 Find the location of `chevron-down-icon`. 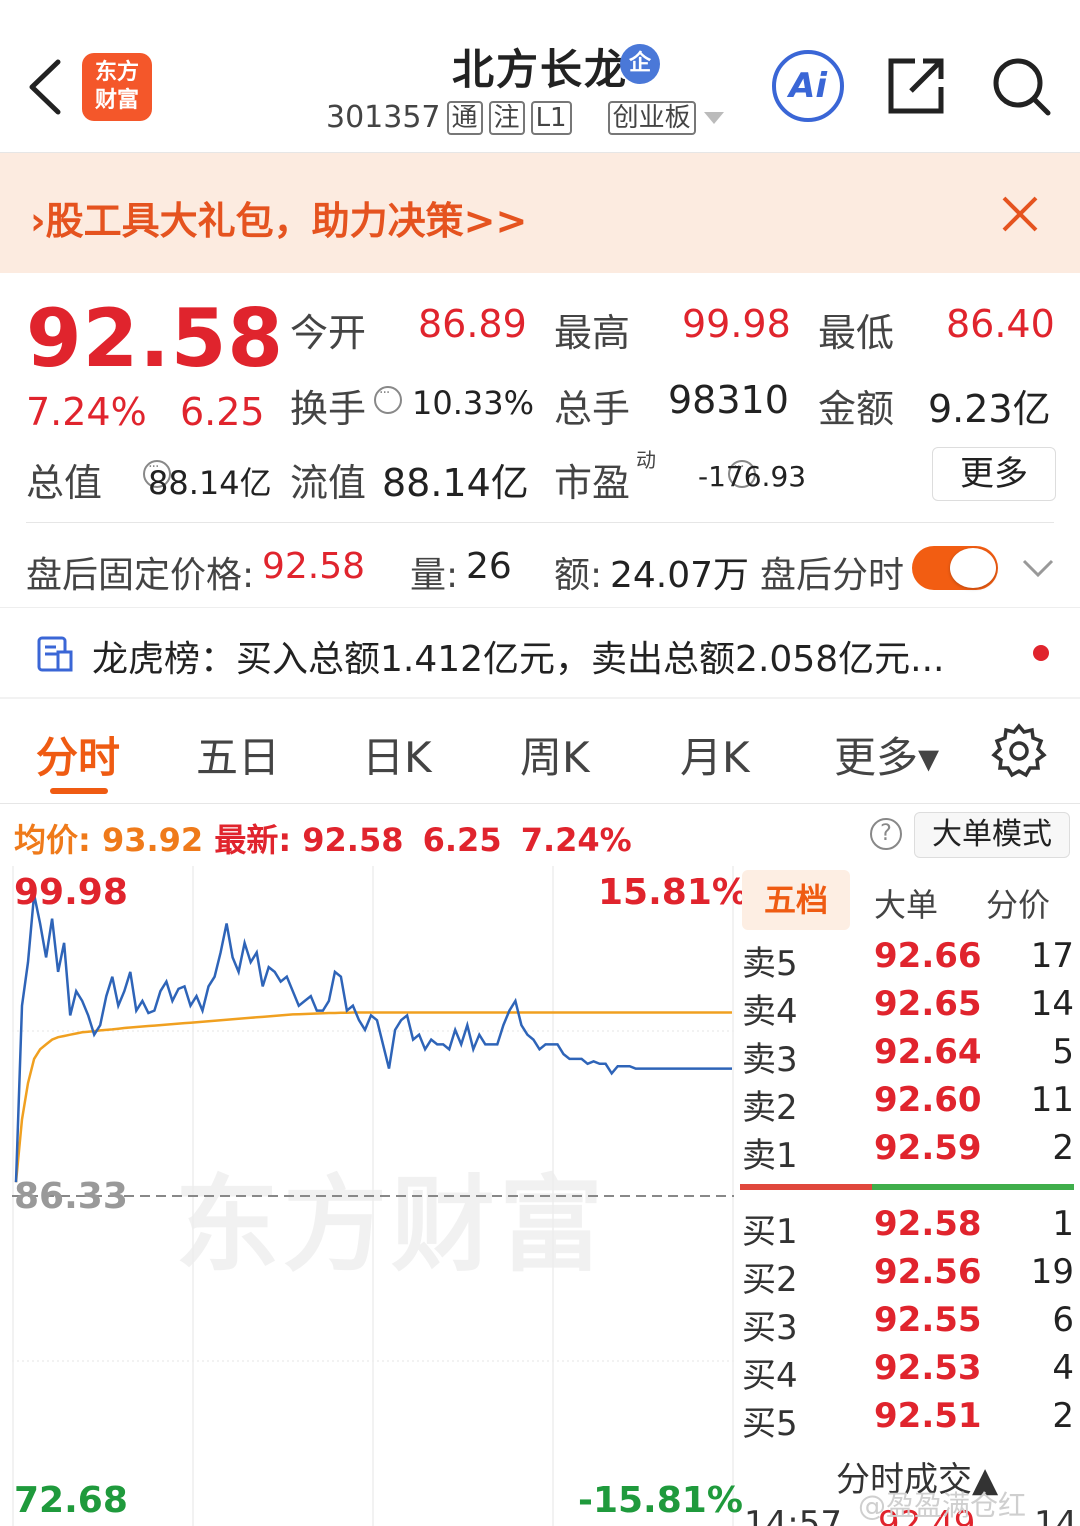

chevron-down-icon is located at coordinates (1038, 568).